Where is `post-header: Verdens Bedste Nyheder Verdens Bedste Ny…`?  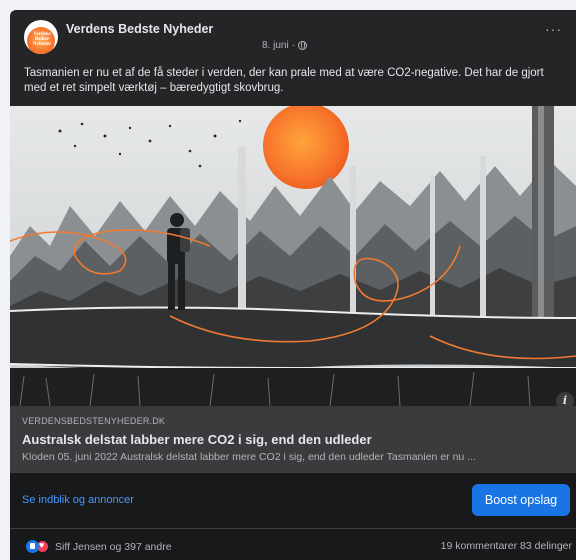
post-header: Verdens Bedste Nyheder Verdens Bedste Ny… is located at coordinates (293, 36).